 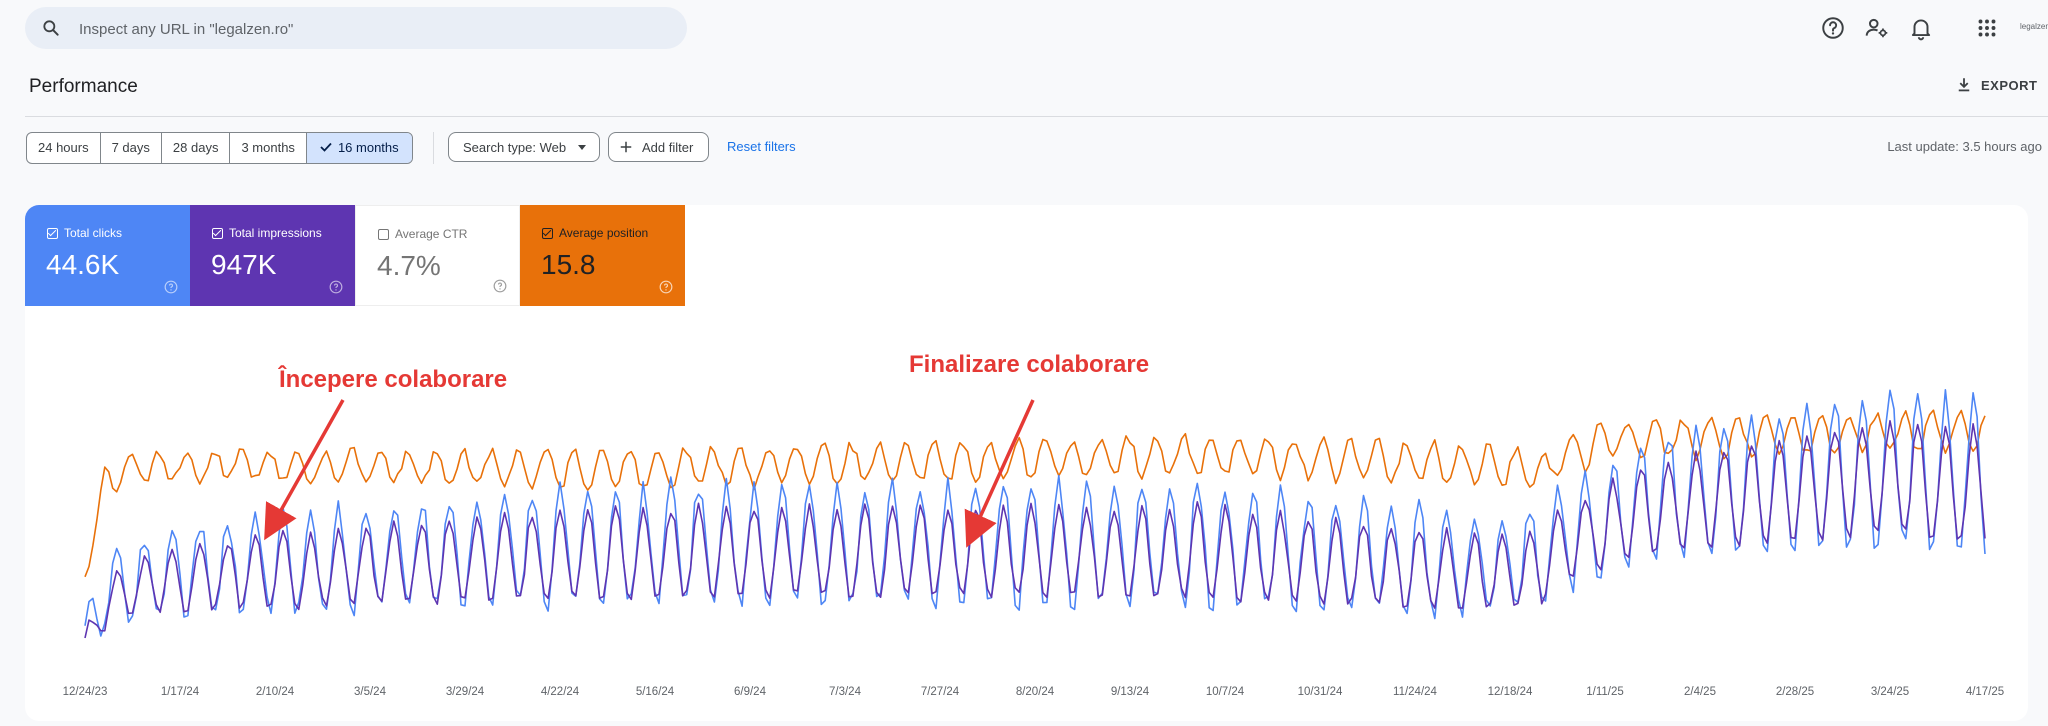 I want to click on x-tick-label: 5/16/24, so click(x=655, y=692).